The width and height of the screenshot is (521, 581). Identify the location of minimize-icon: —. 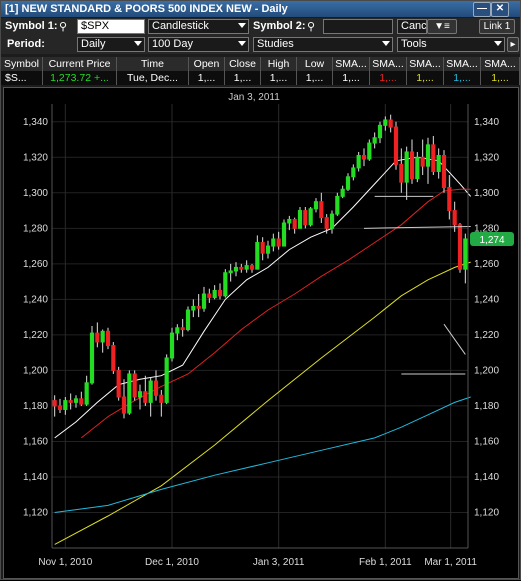
(482, 9).